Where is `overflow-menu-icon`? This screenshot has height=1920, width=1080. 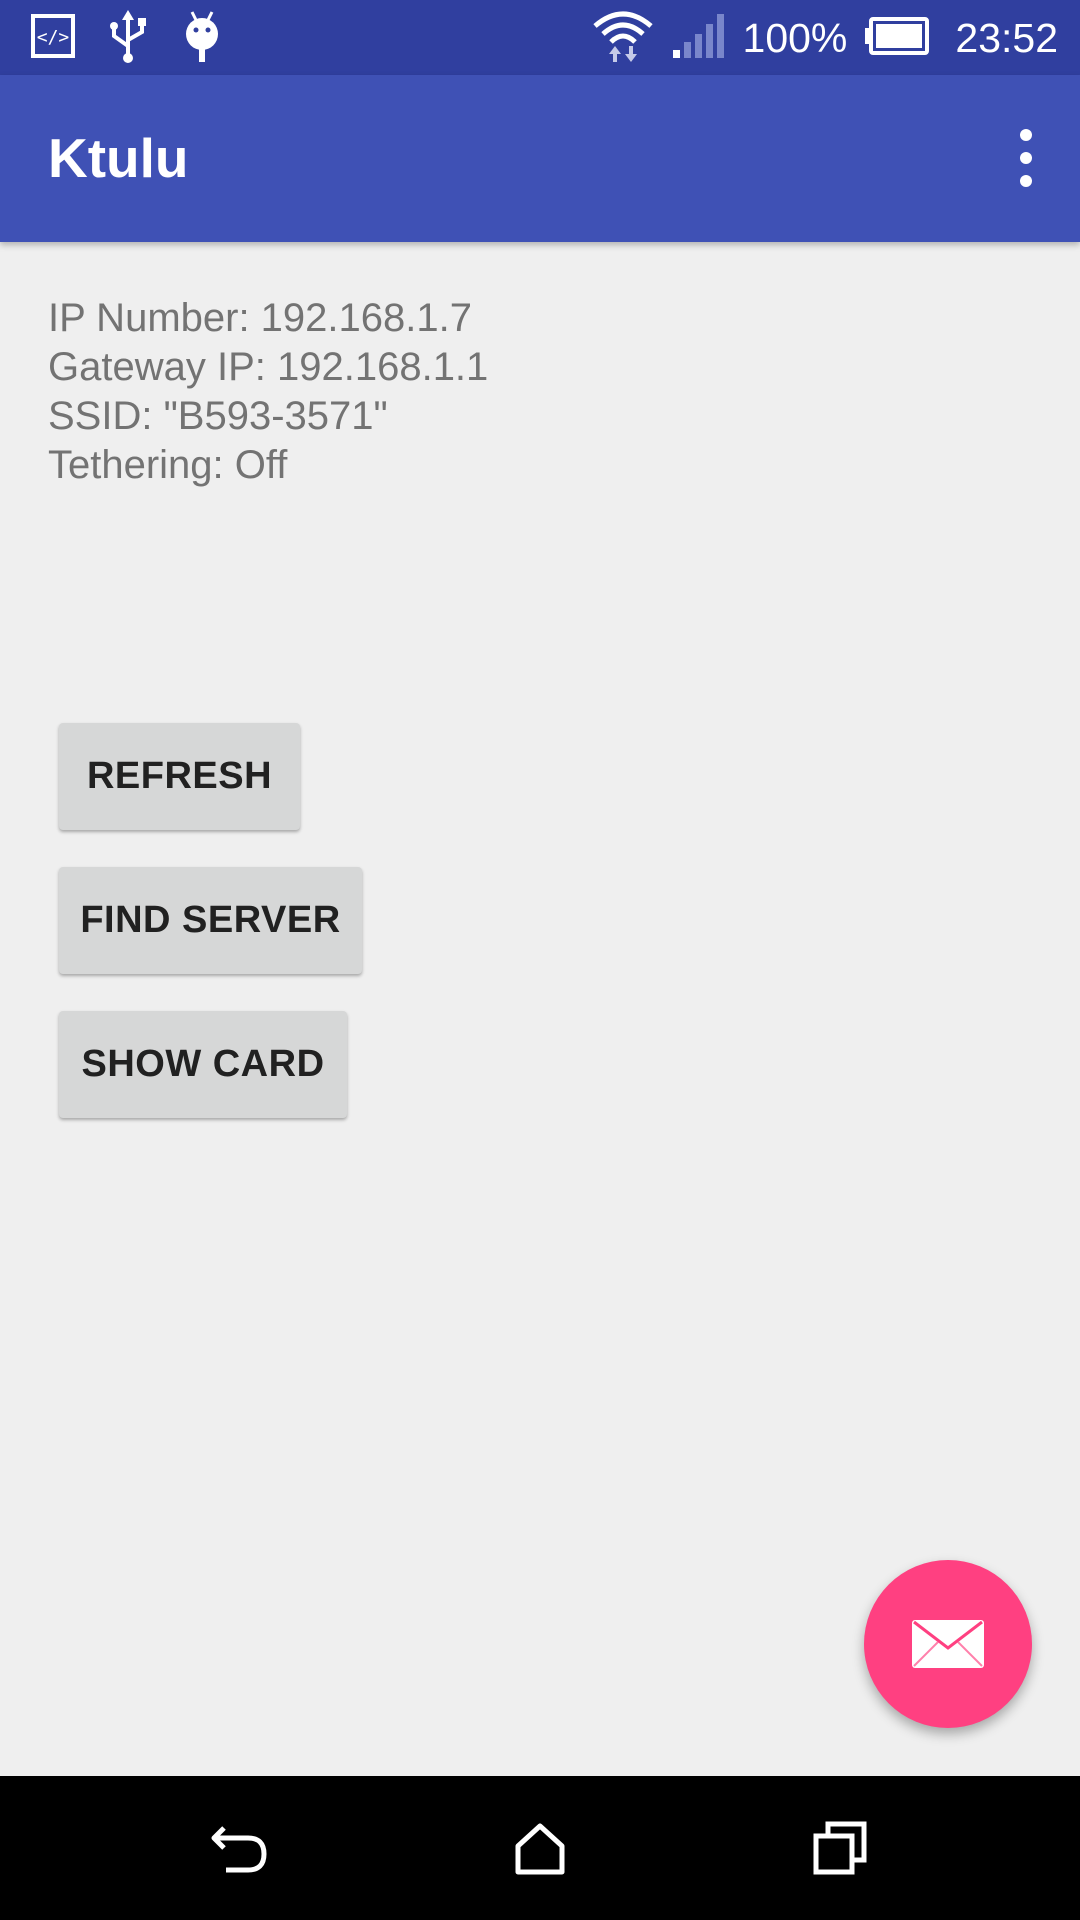 overflow-menu-icon is located at coordinates (1026, 158).